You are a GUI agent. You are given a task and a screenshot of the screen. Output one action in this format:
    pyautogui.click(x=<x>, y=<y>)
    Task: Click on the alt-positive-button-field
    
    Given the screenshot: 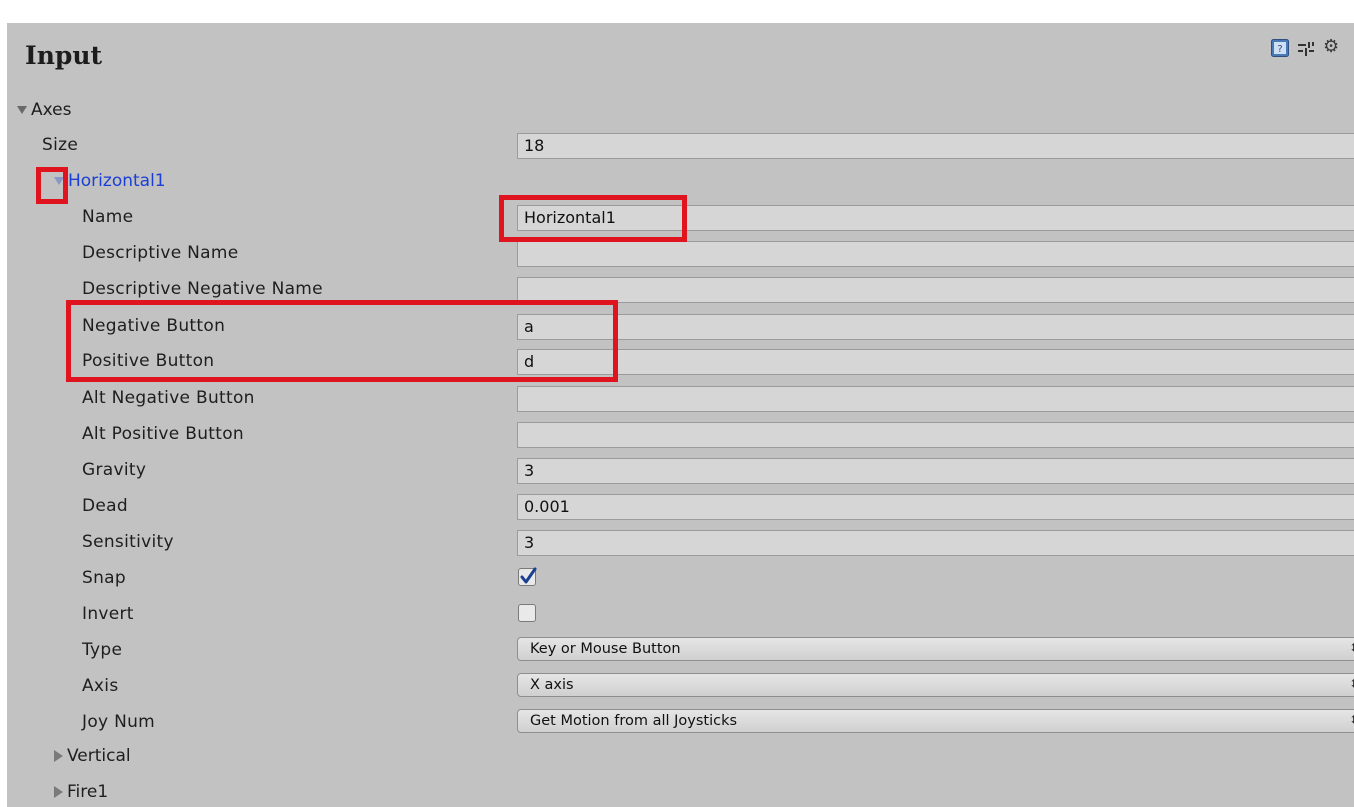 What is the action you would take?
    pyautogui.click(x=935, y=435)
    